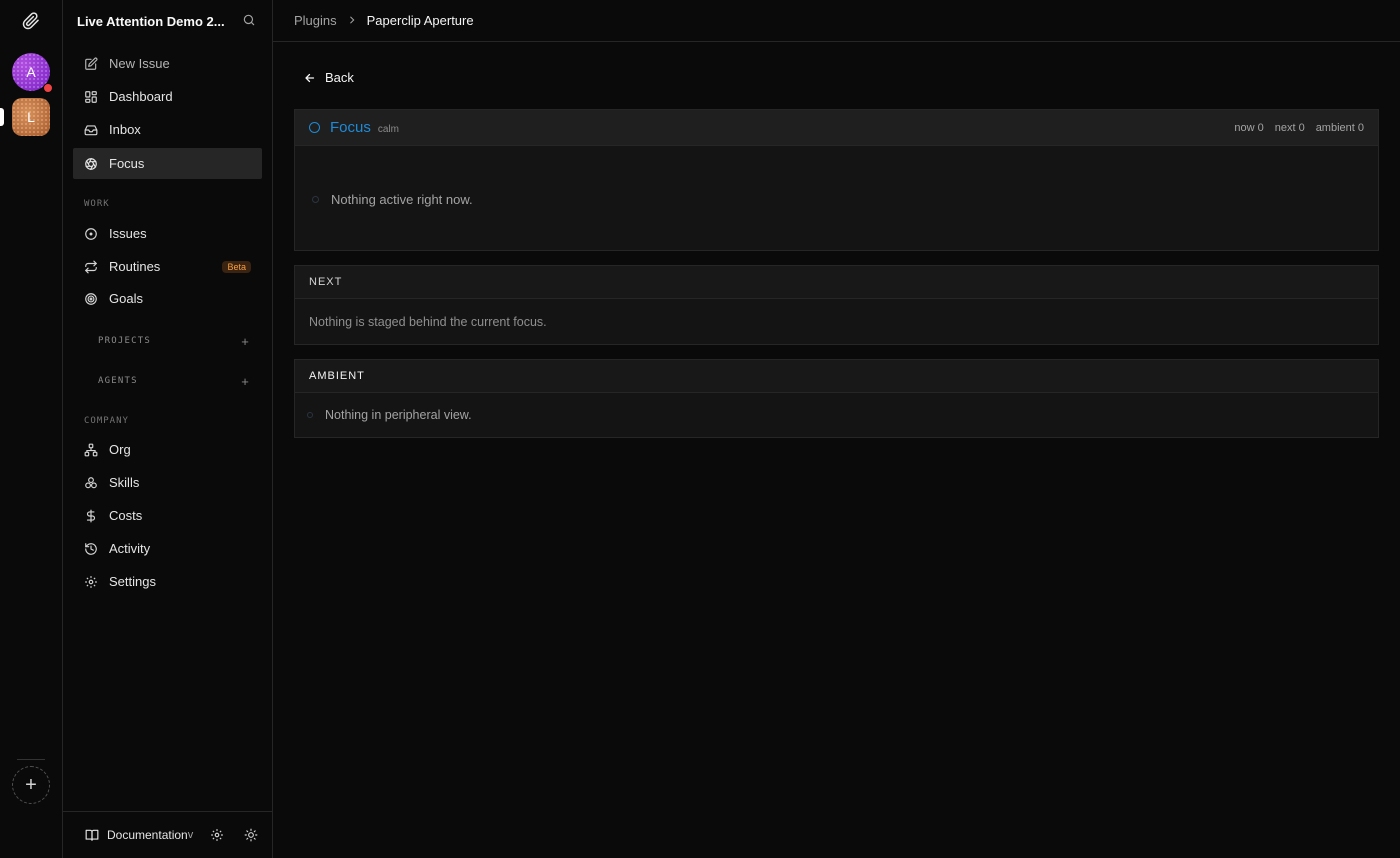  I want to click on arrow-left-icon, so click(310, 78).